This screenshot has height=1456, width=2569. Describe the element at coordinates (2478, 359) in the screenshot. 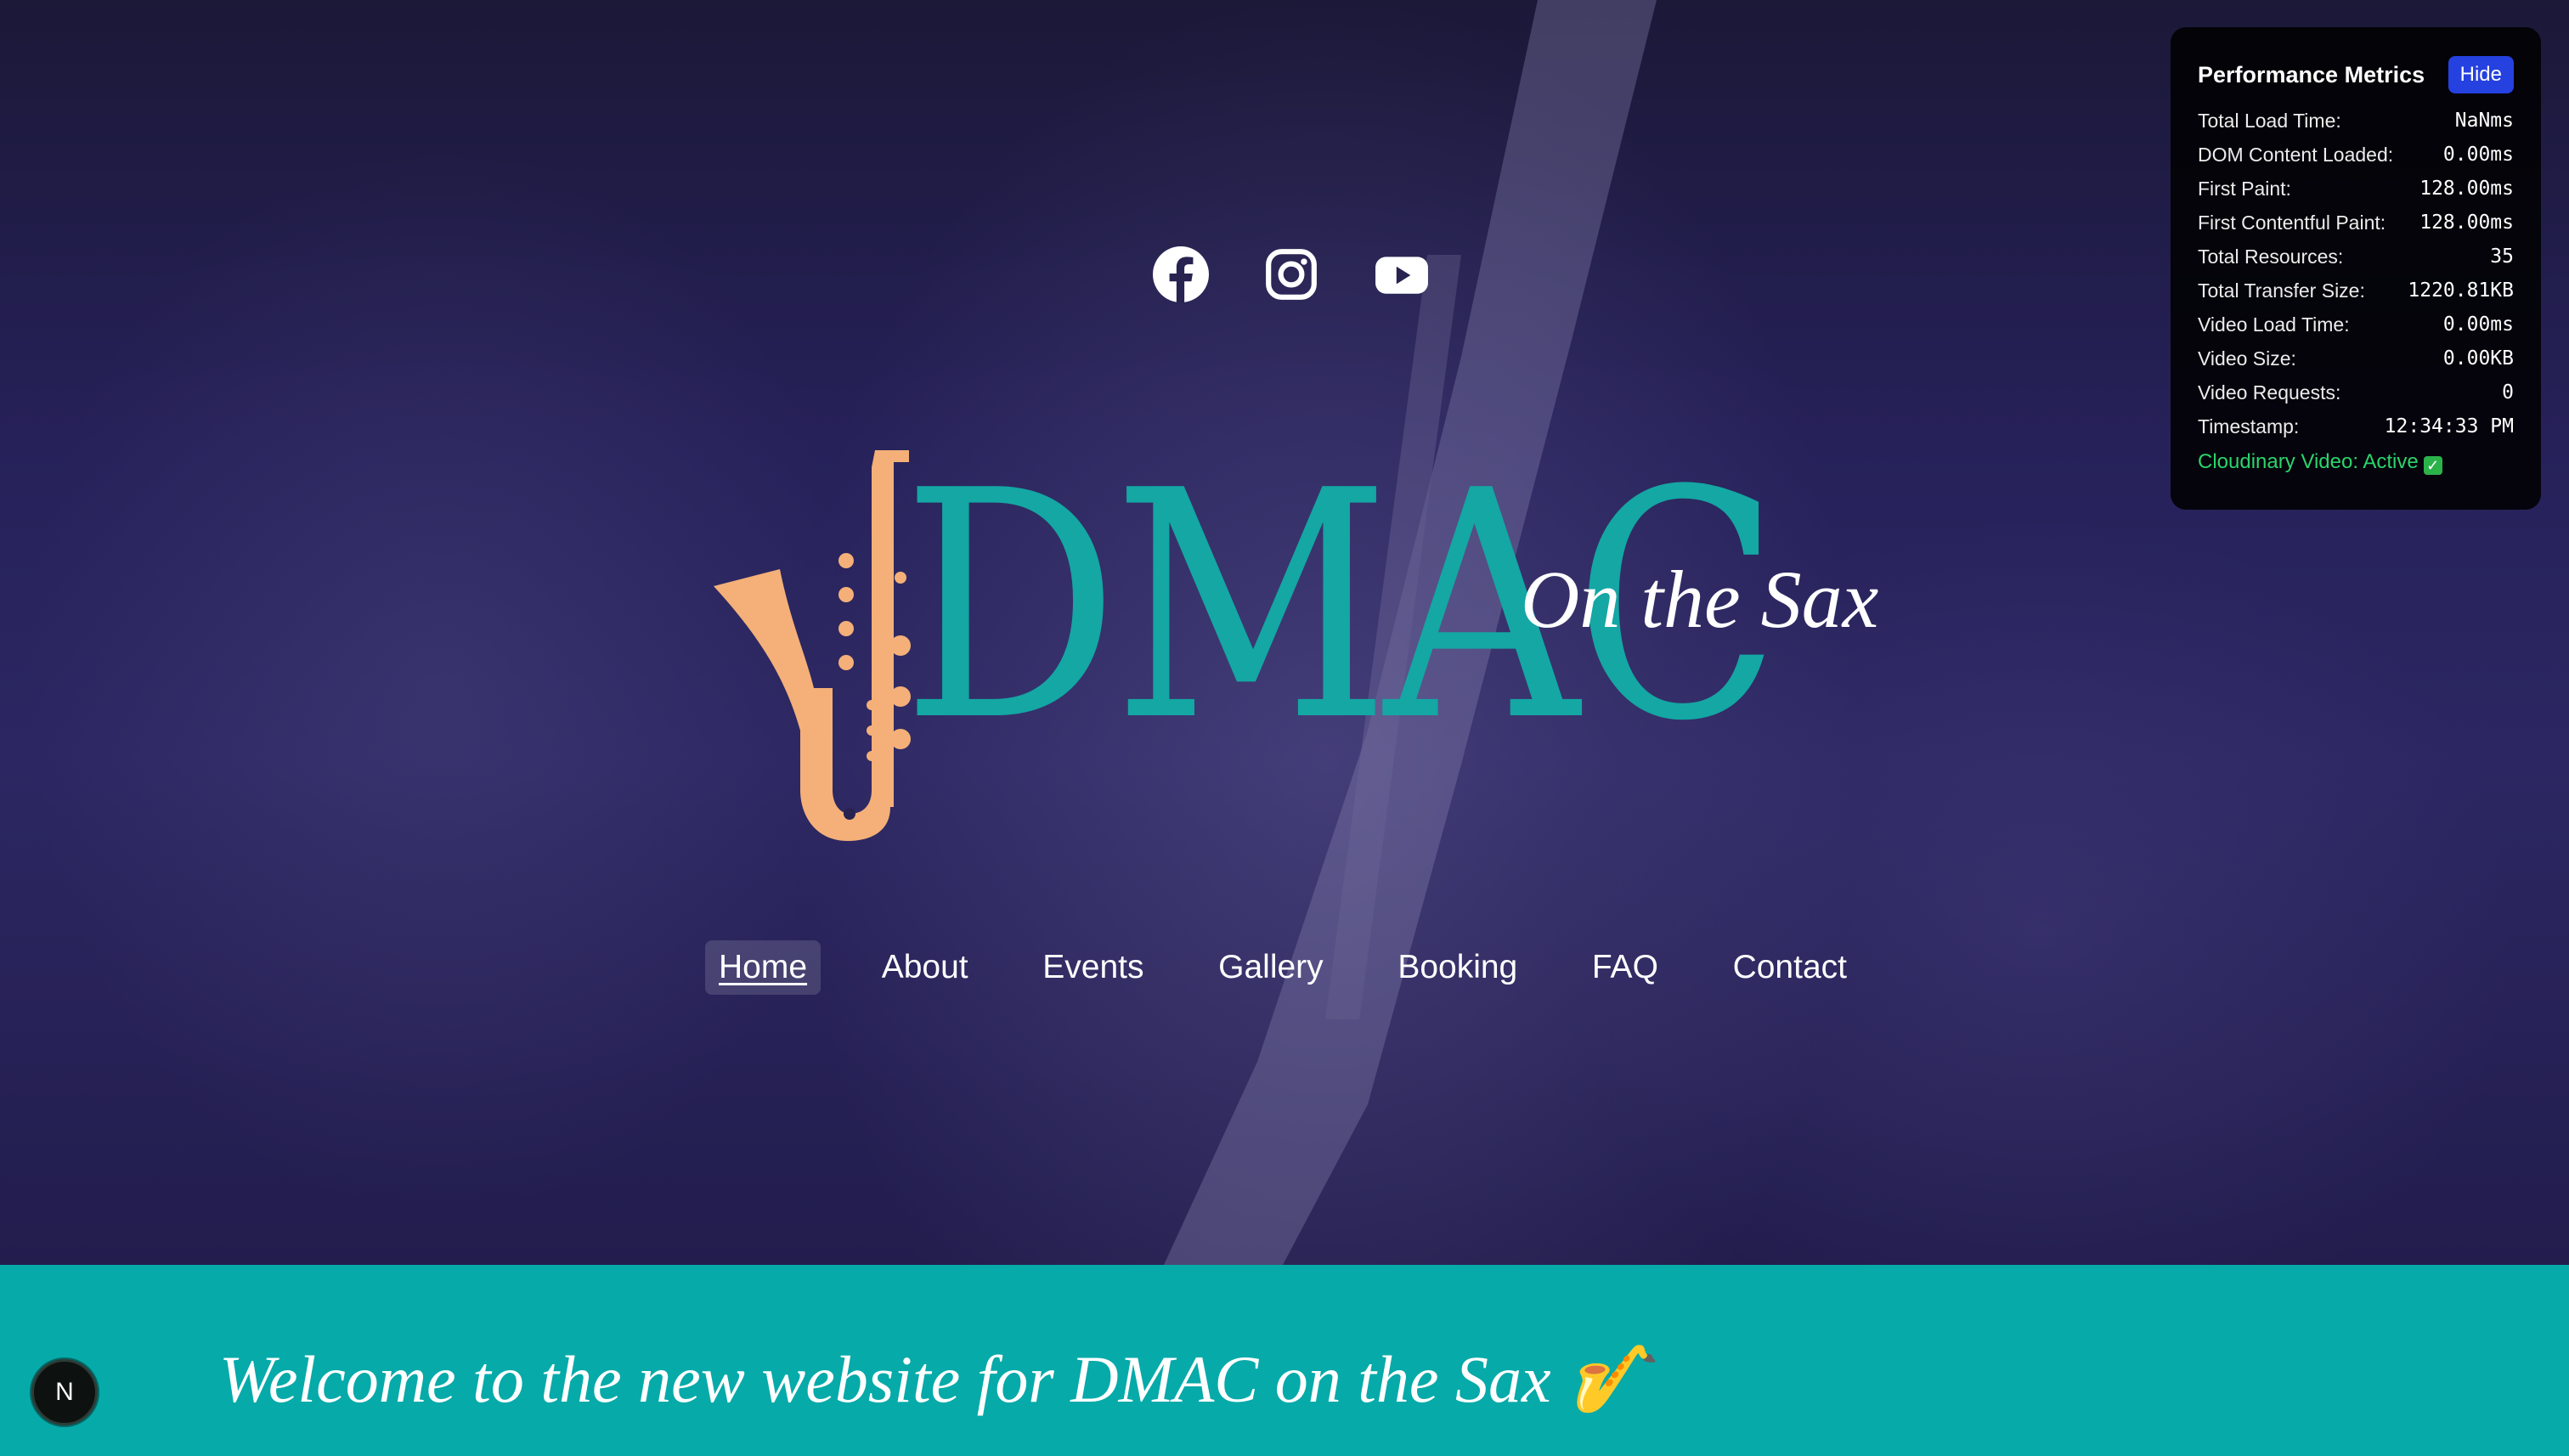

I see `metric-value: 0.00KB` at that location.